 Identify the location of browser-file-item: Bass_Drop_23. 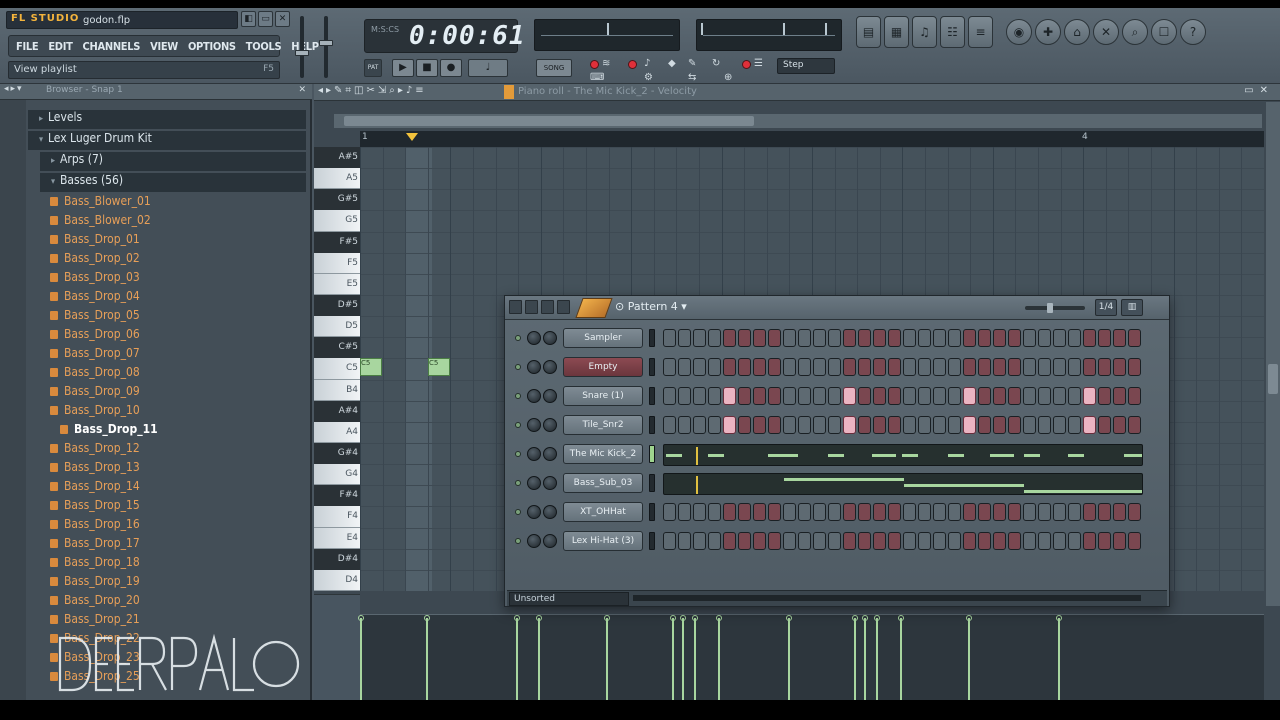
(175, 659).